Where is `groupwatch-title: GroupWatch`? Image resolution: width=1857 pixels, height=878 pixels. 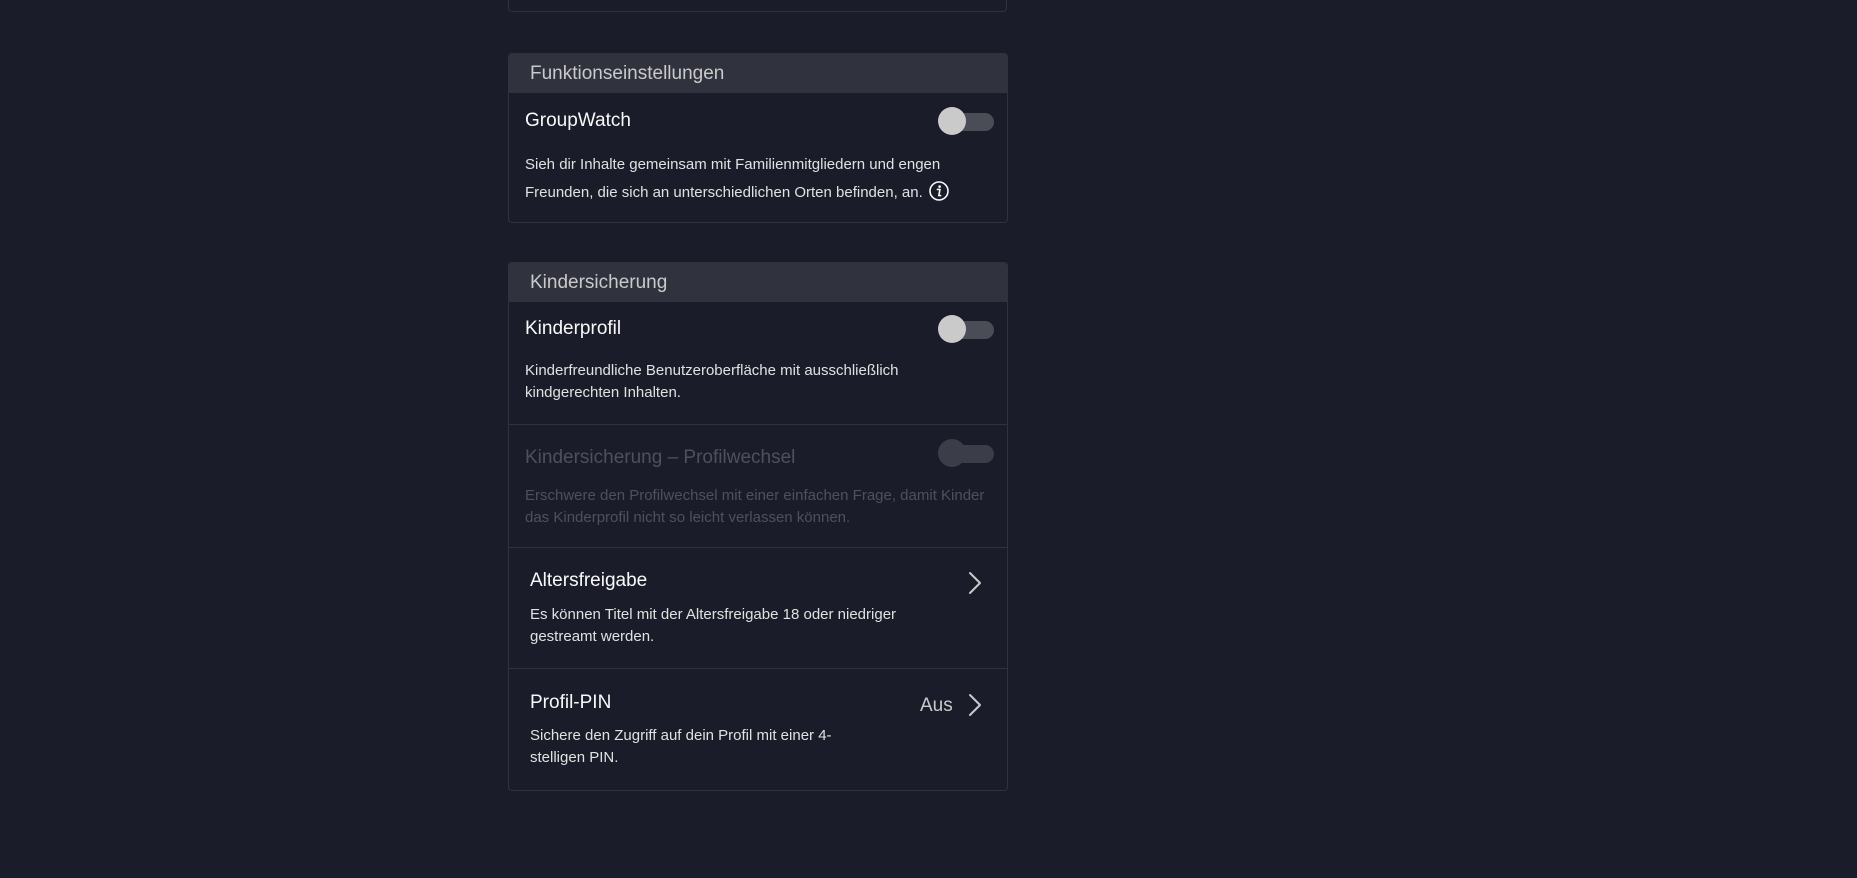 groupwatch-title: GroupWatch is located at coordinates (578, 120).